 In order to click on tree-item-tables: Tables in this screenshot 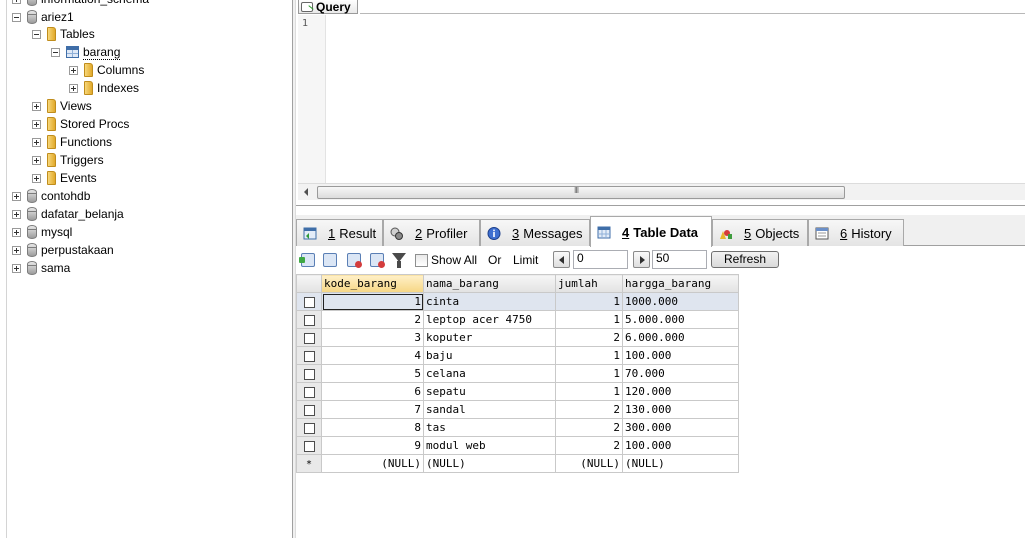, I will do `click(63, 34)`.